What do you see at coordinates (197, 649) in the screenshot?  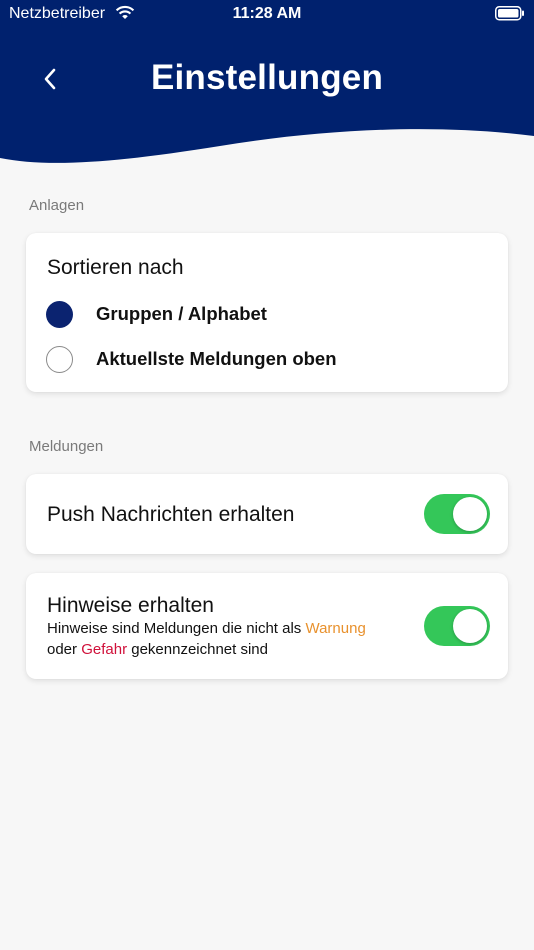 I see `hinweise-desc-text: gekennzeichnet sind` at bounding box center [197, 649].